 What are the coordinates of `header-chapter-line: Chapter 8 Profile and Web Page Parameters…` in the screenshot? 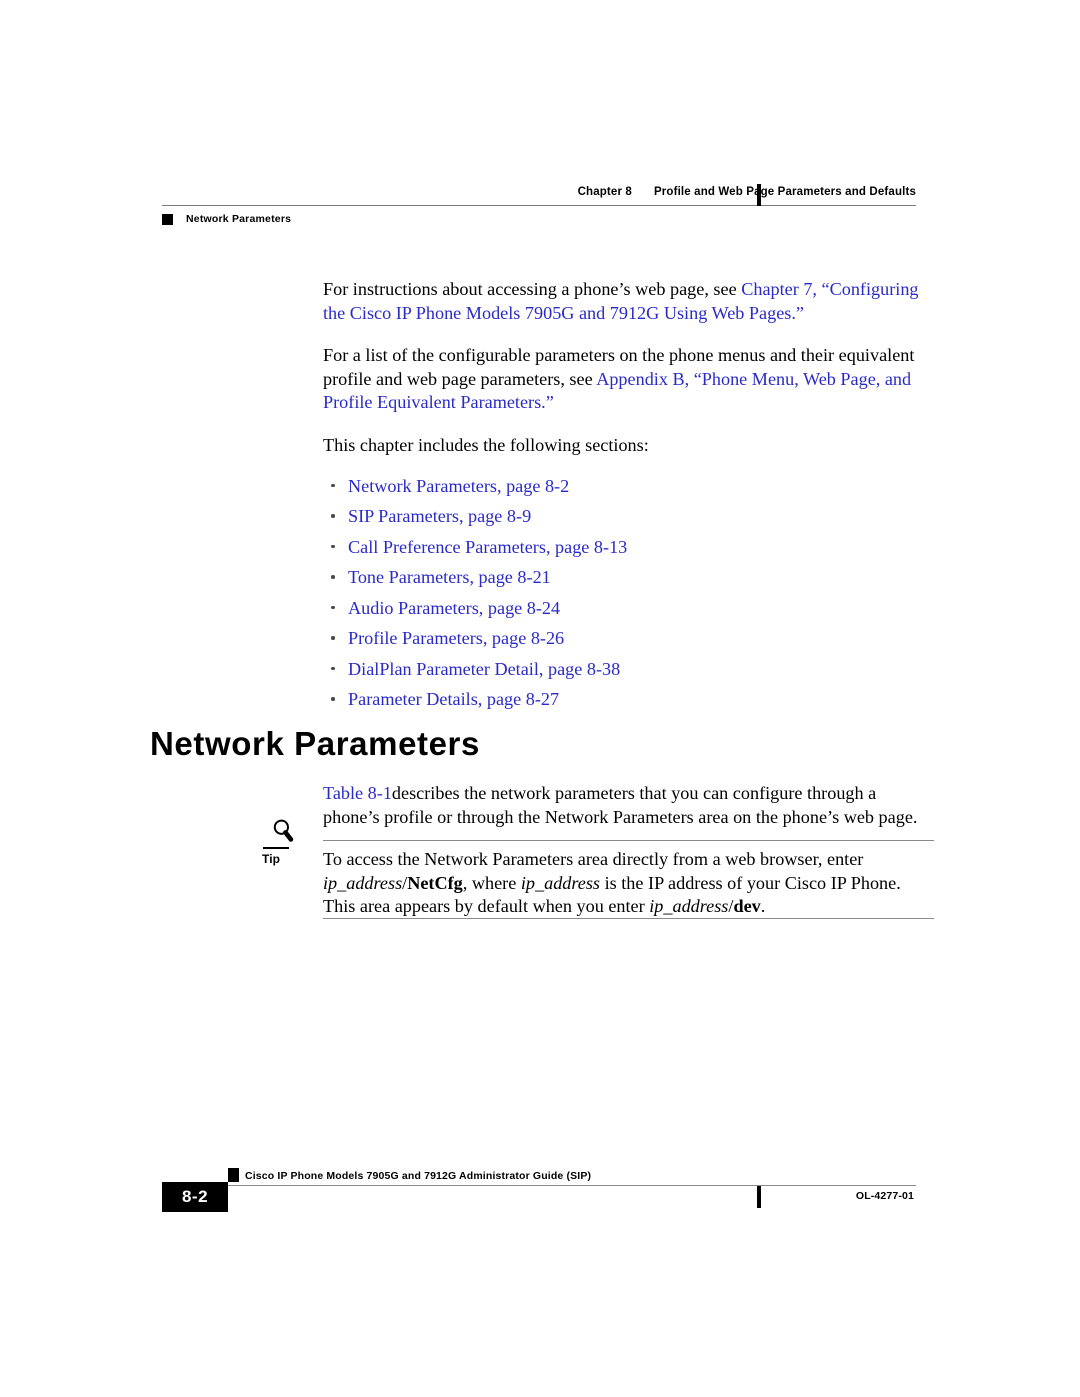 It's located at (539, 194).